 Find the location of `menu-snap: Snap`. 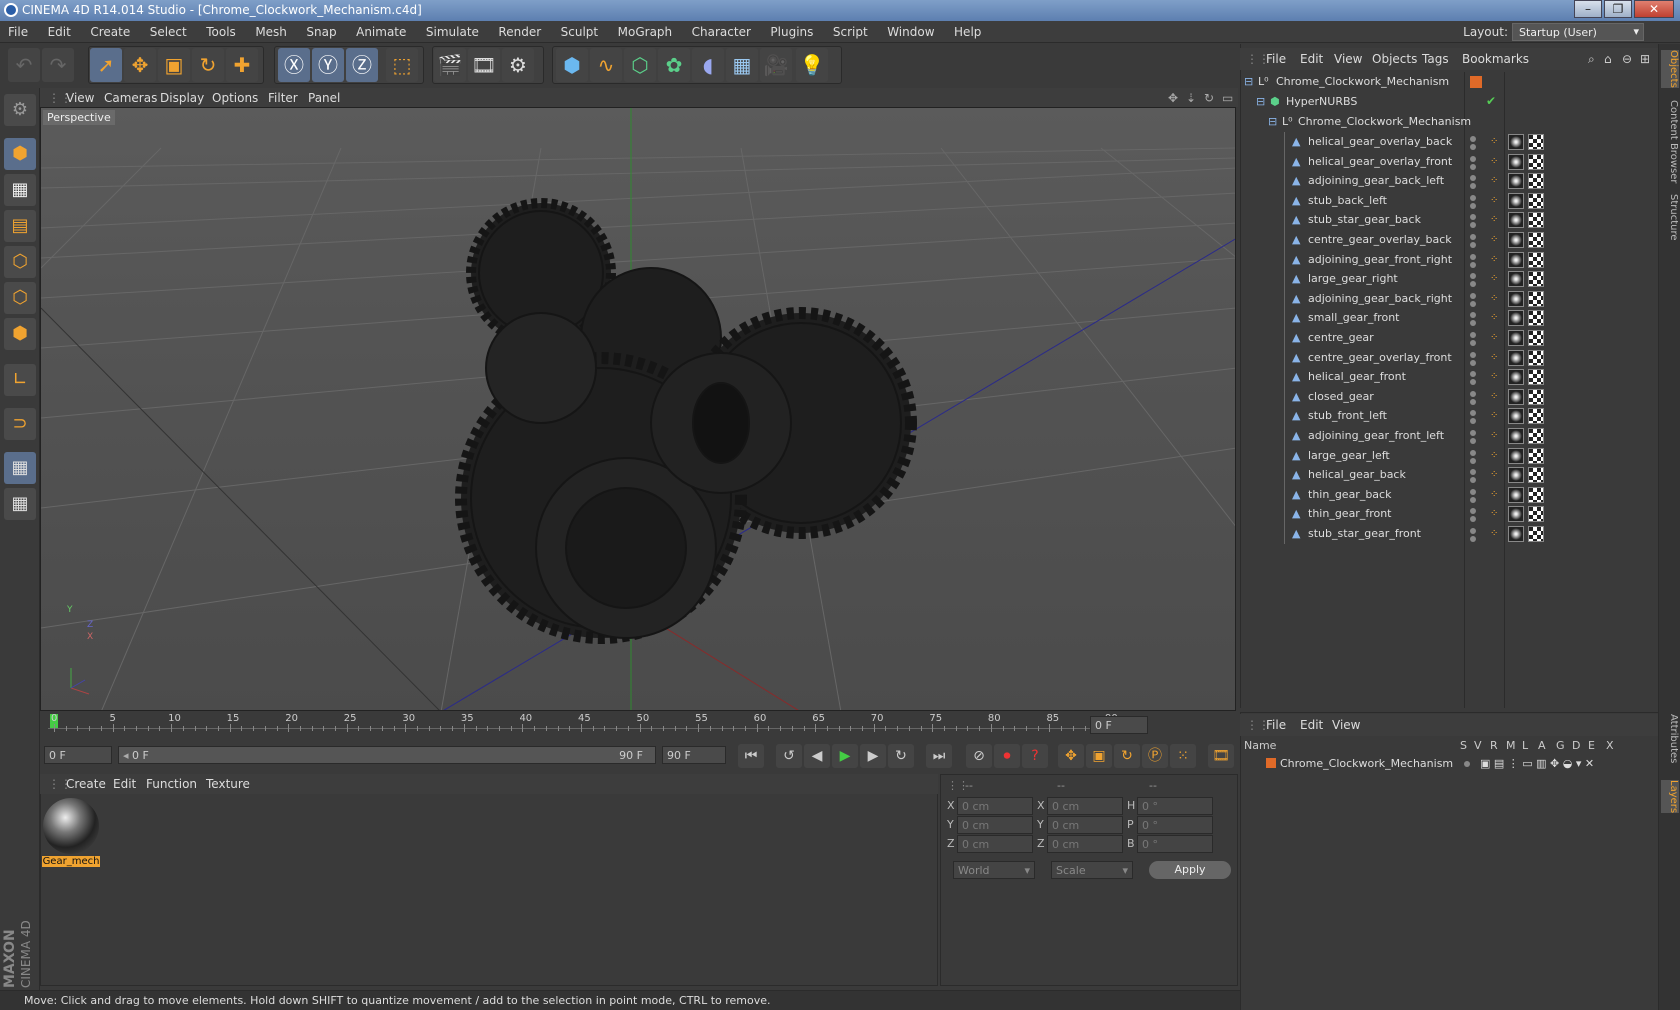

menu-snap: Snap is located at coordinates (321, 30).